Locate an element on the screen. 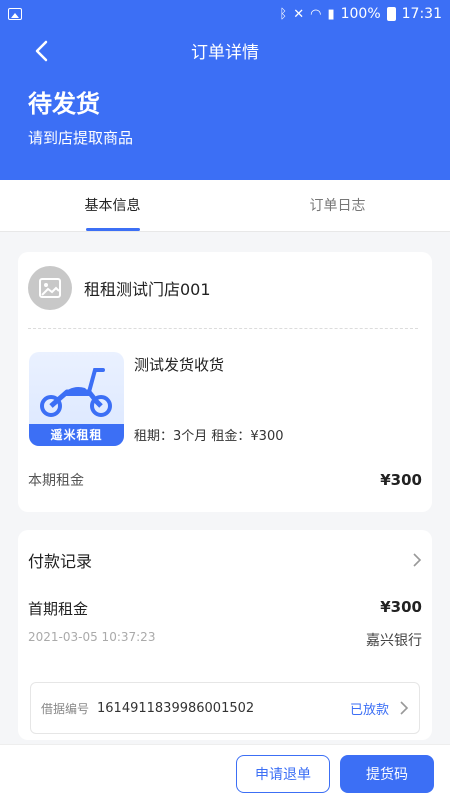 The height and width of the screenshot is (800, 450). brand-label: 遥米租租 is located at coordinates (76, 435).